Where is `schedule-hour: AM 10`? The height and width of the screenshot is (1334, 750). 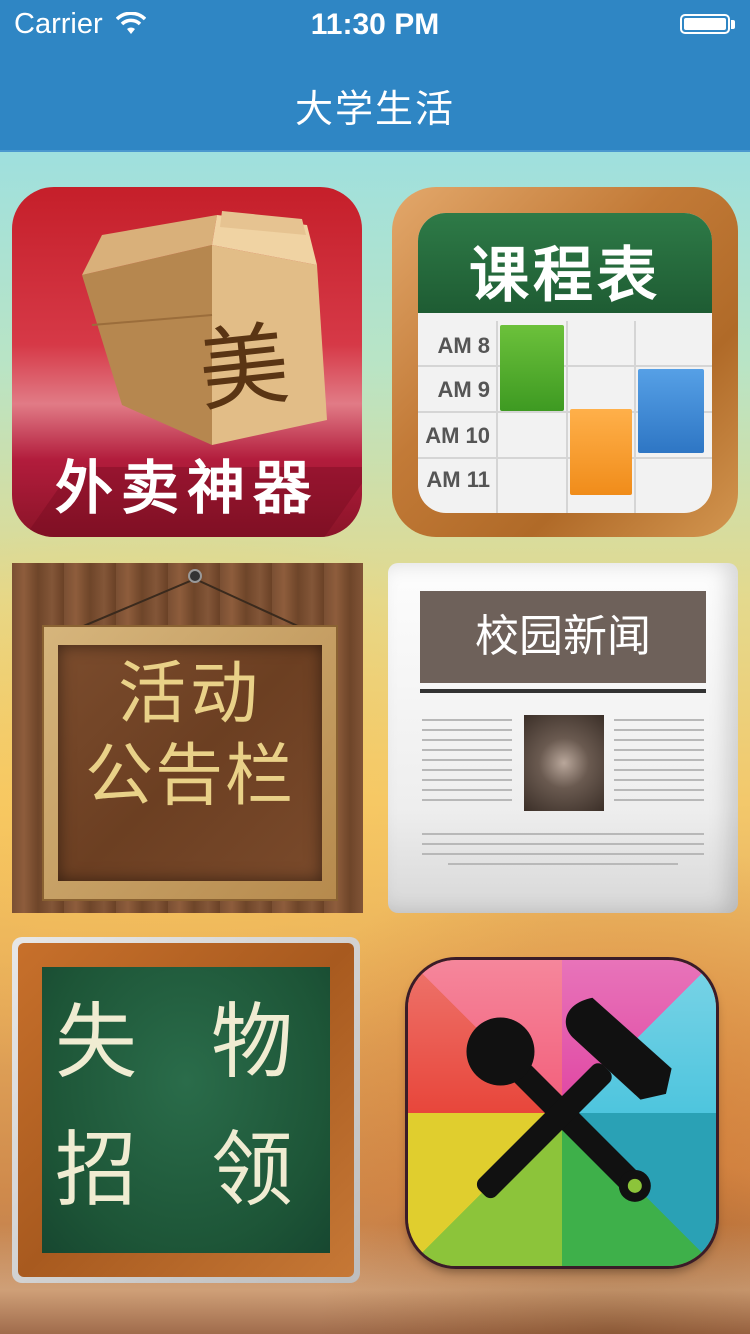
schedule-hour: AM 10 is located at coordinates (457, 435).